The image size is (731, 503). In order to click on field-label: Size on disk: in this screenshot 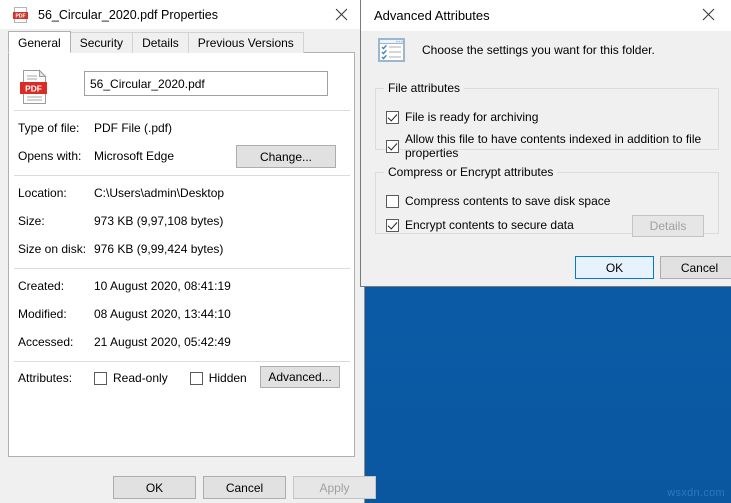, I will do `click(52, 249)`.